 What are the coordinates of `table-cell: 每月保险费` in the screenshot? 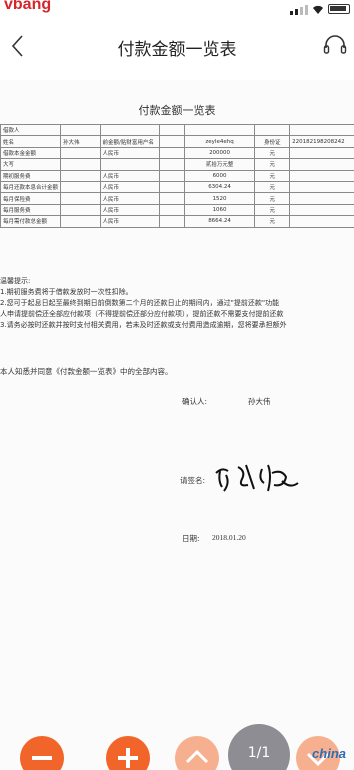 It's located at (31, 198).